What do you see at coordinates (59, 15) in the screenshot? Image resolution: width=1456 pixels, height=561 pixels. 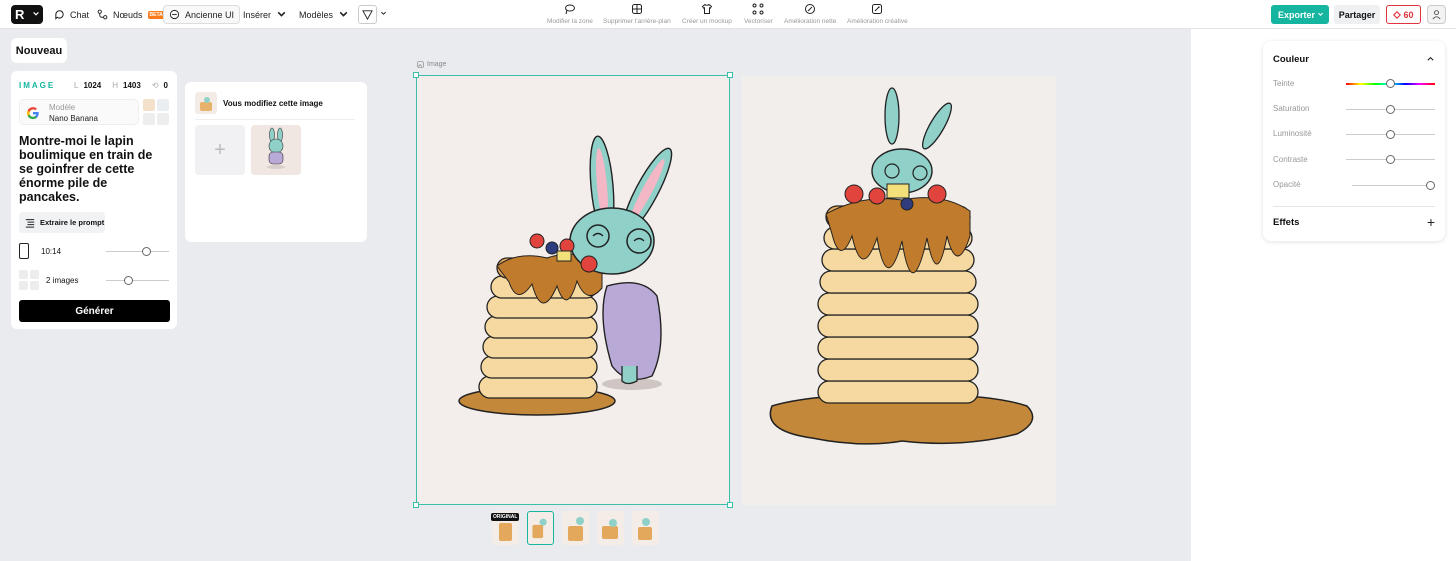 I see `chat-icon` at bounding box center [59, 15].